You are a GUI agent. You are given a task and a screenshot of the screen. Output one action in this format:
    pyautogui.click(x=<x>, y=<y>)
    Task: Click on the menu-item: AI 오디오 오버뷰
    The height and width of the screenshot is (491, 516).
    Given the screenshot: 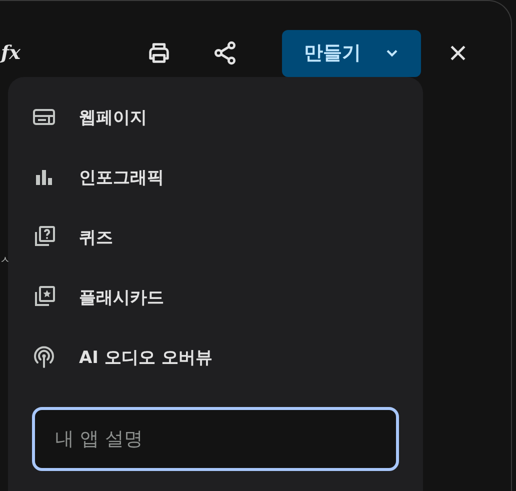 What is the action you would take?
    pyautogui.click(x=215, y=357)
    